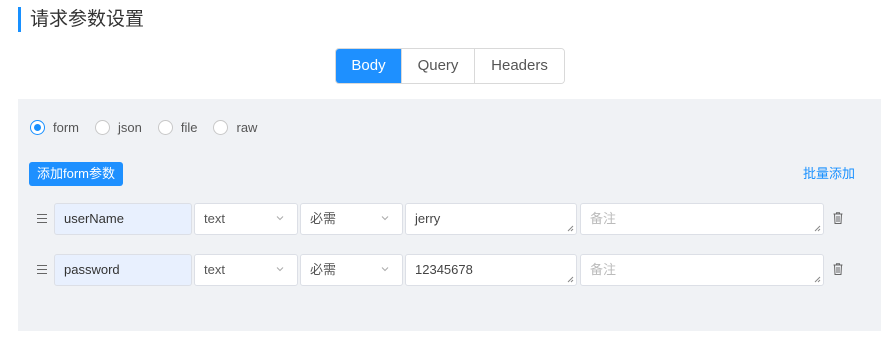 The image size is (890, 343). I want to click on tab-query: Query, so click(438, 66).